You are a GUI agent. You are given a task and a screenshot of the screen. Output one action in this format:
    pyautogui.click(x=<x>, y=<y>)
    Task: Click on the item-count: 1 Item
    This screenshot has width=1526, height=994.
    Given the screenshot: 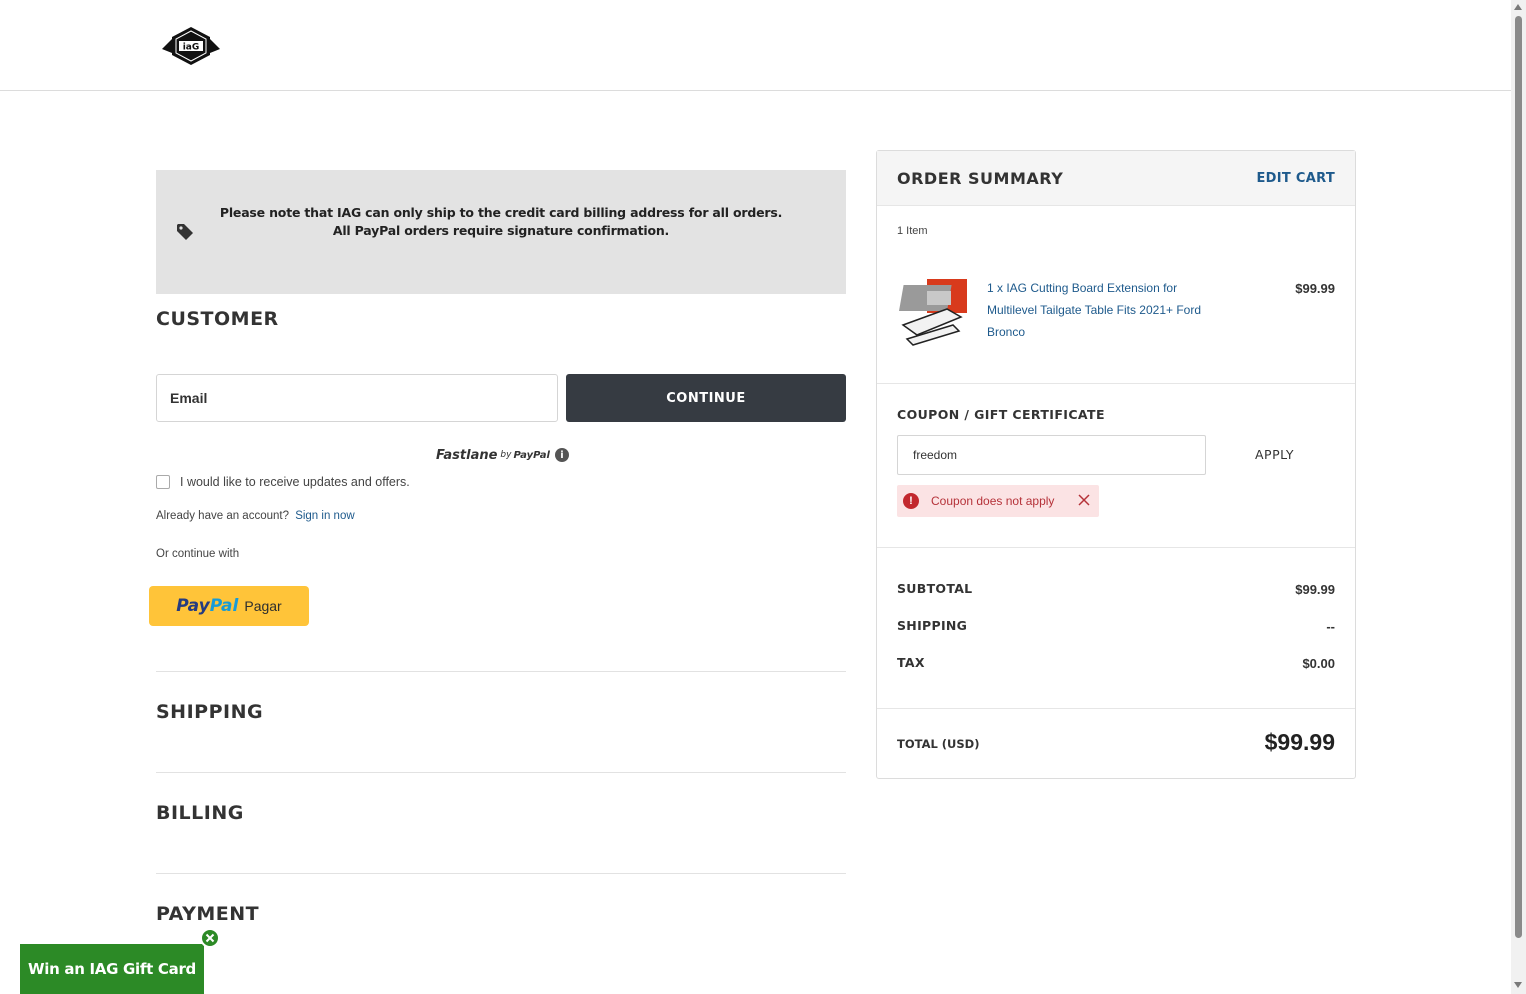 What is the action you would take?
    pyautogui.click(x=912, y=231)
    